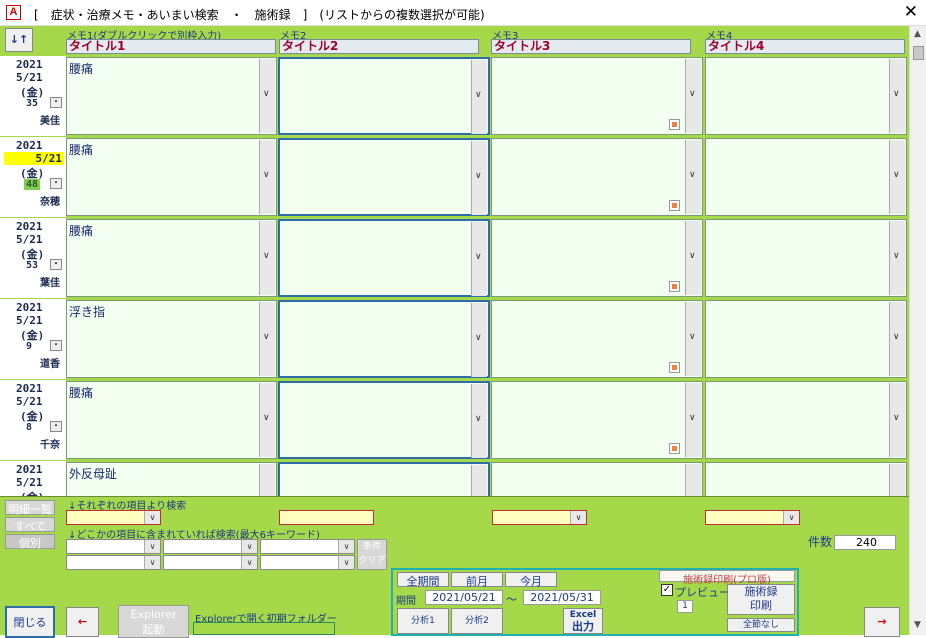 This screenshot has width=926, height=638. I want to click on memo1-field: 外反母趾, so click(171, 479).